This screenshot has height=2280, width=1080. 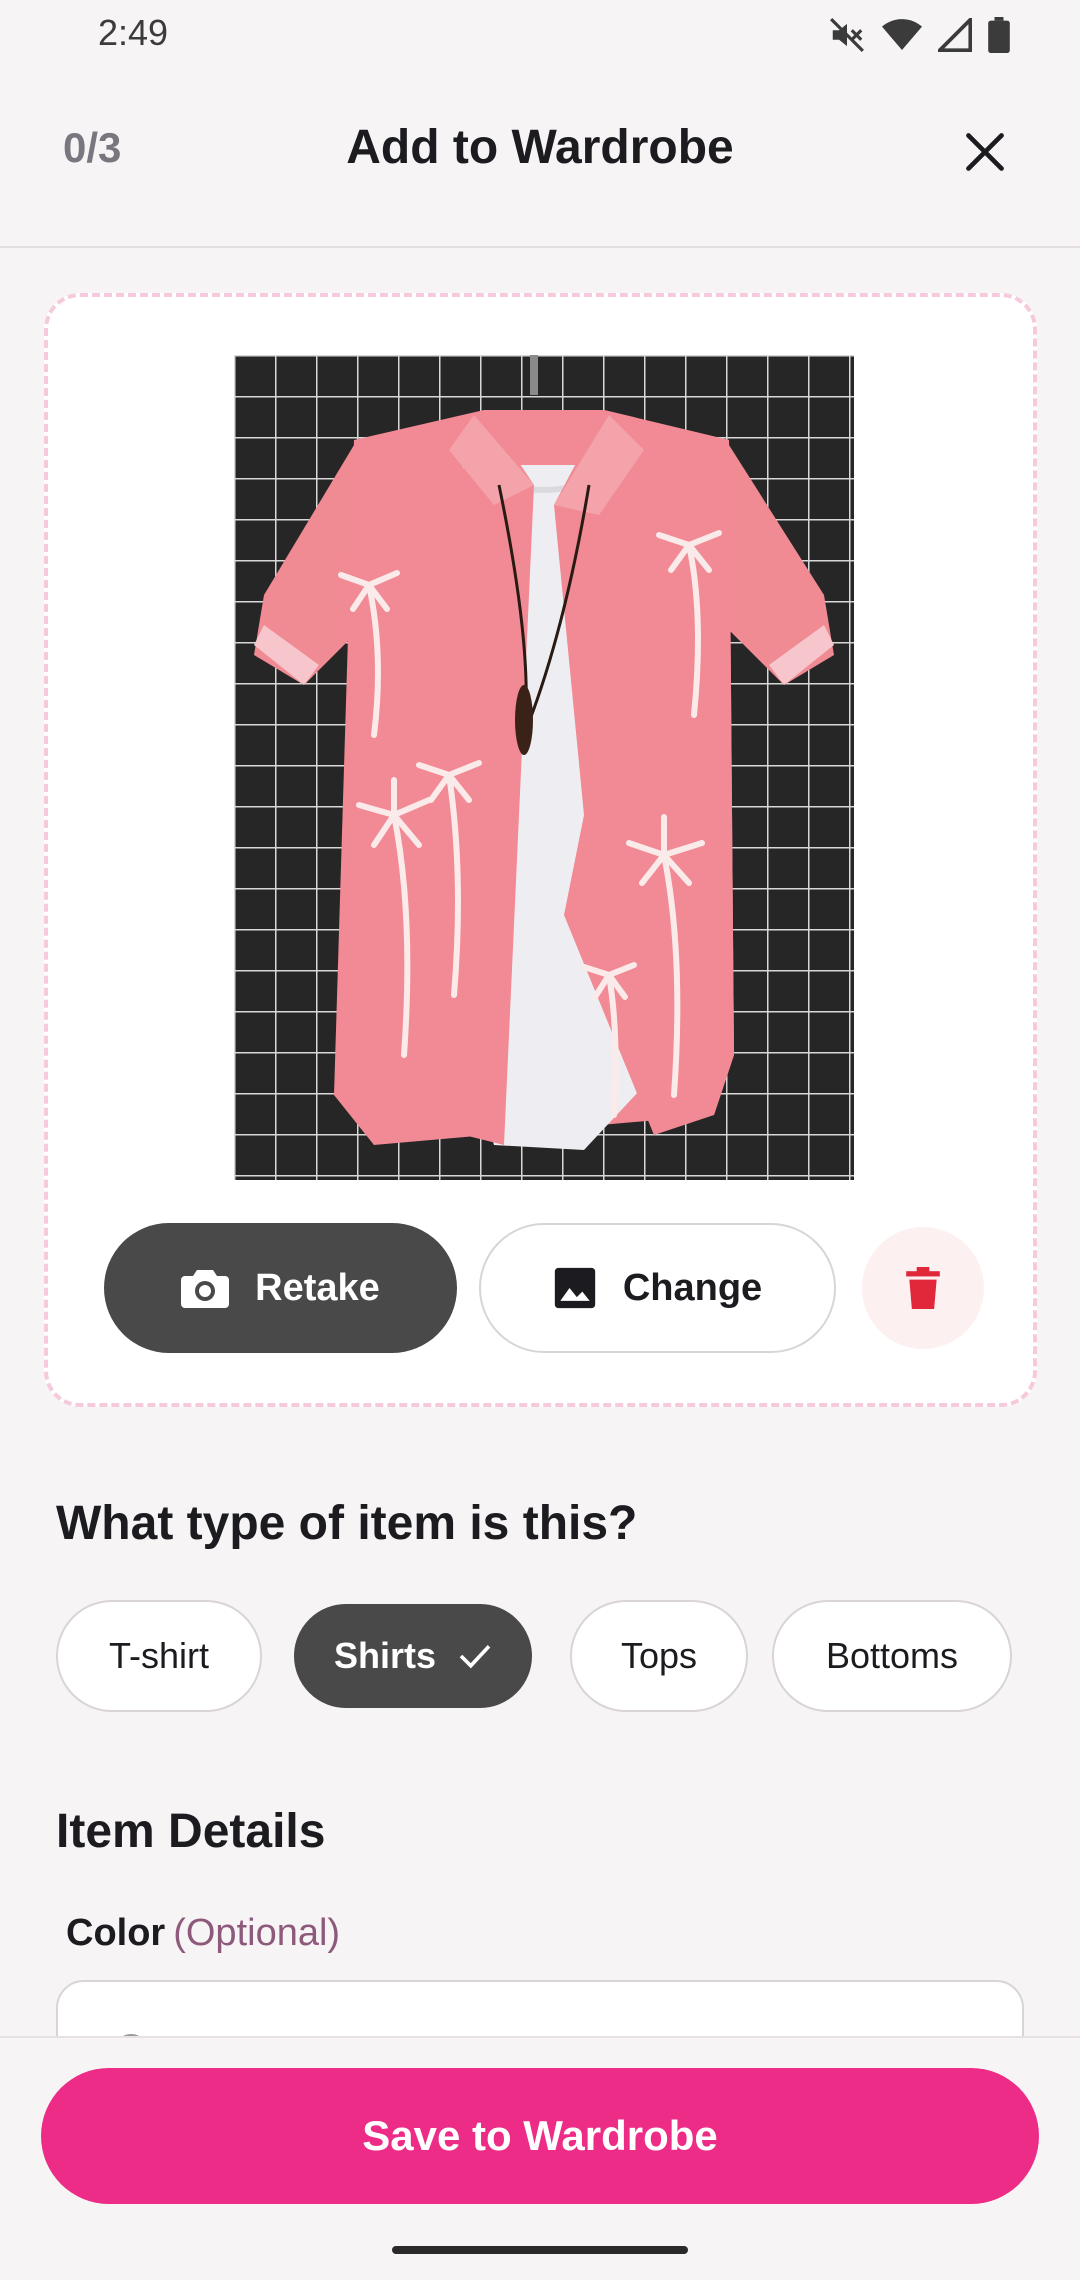 I want to click on header: 0/3 Add to Wardrobe, so click(x=540, y=159).